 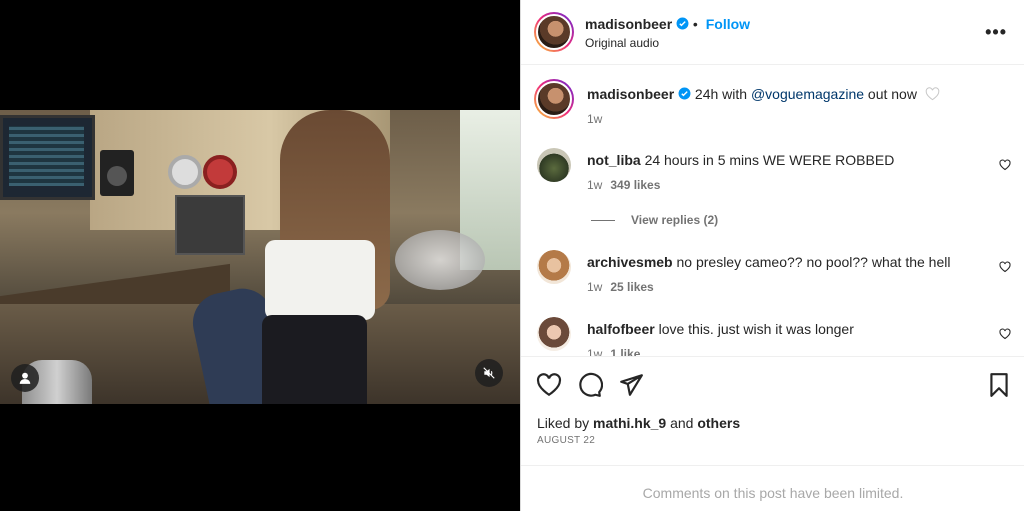 I want to click on liked-by: Liked by mathi.hk_9 and others, so click(x=638, y=423).